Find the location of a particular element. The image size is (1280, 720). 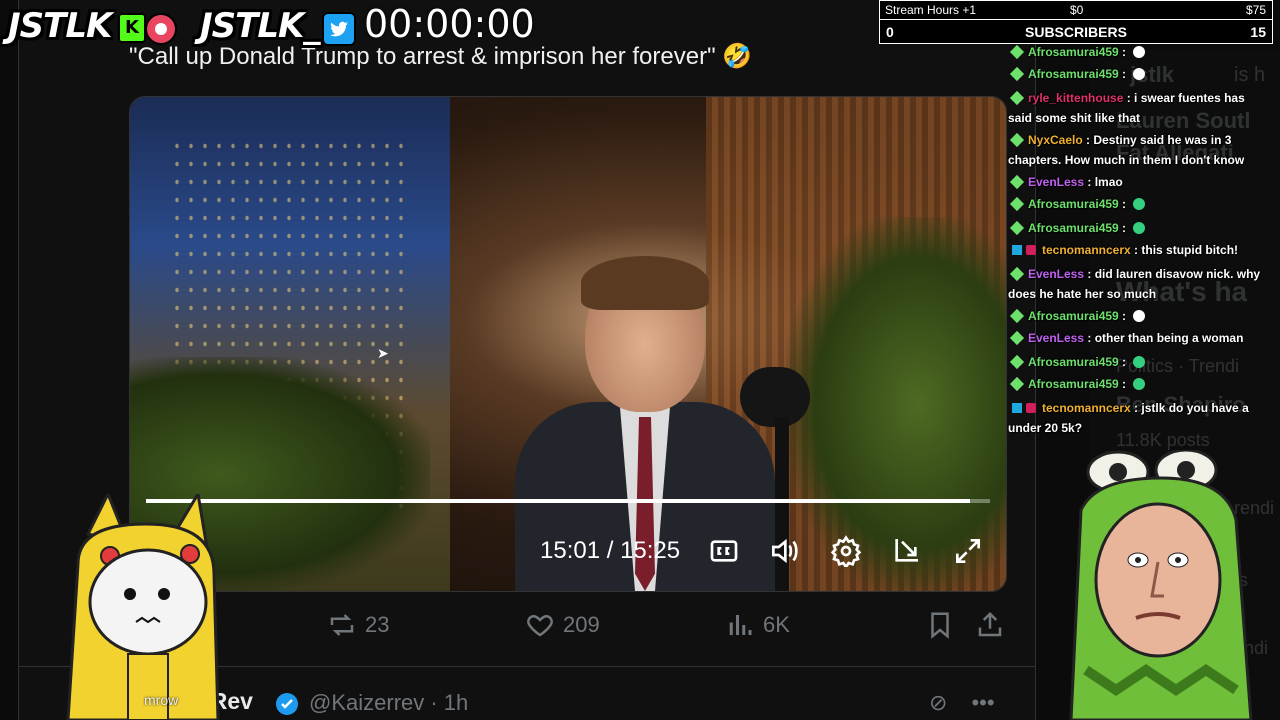

video-controls: 15:01 / 15:25 is located at coordinates (568, 552).